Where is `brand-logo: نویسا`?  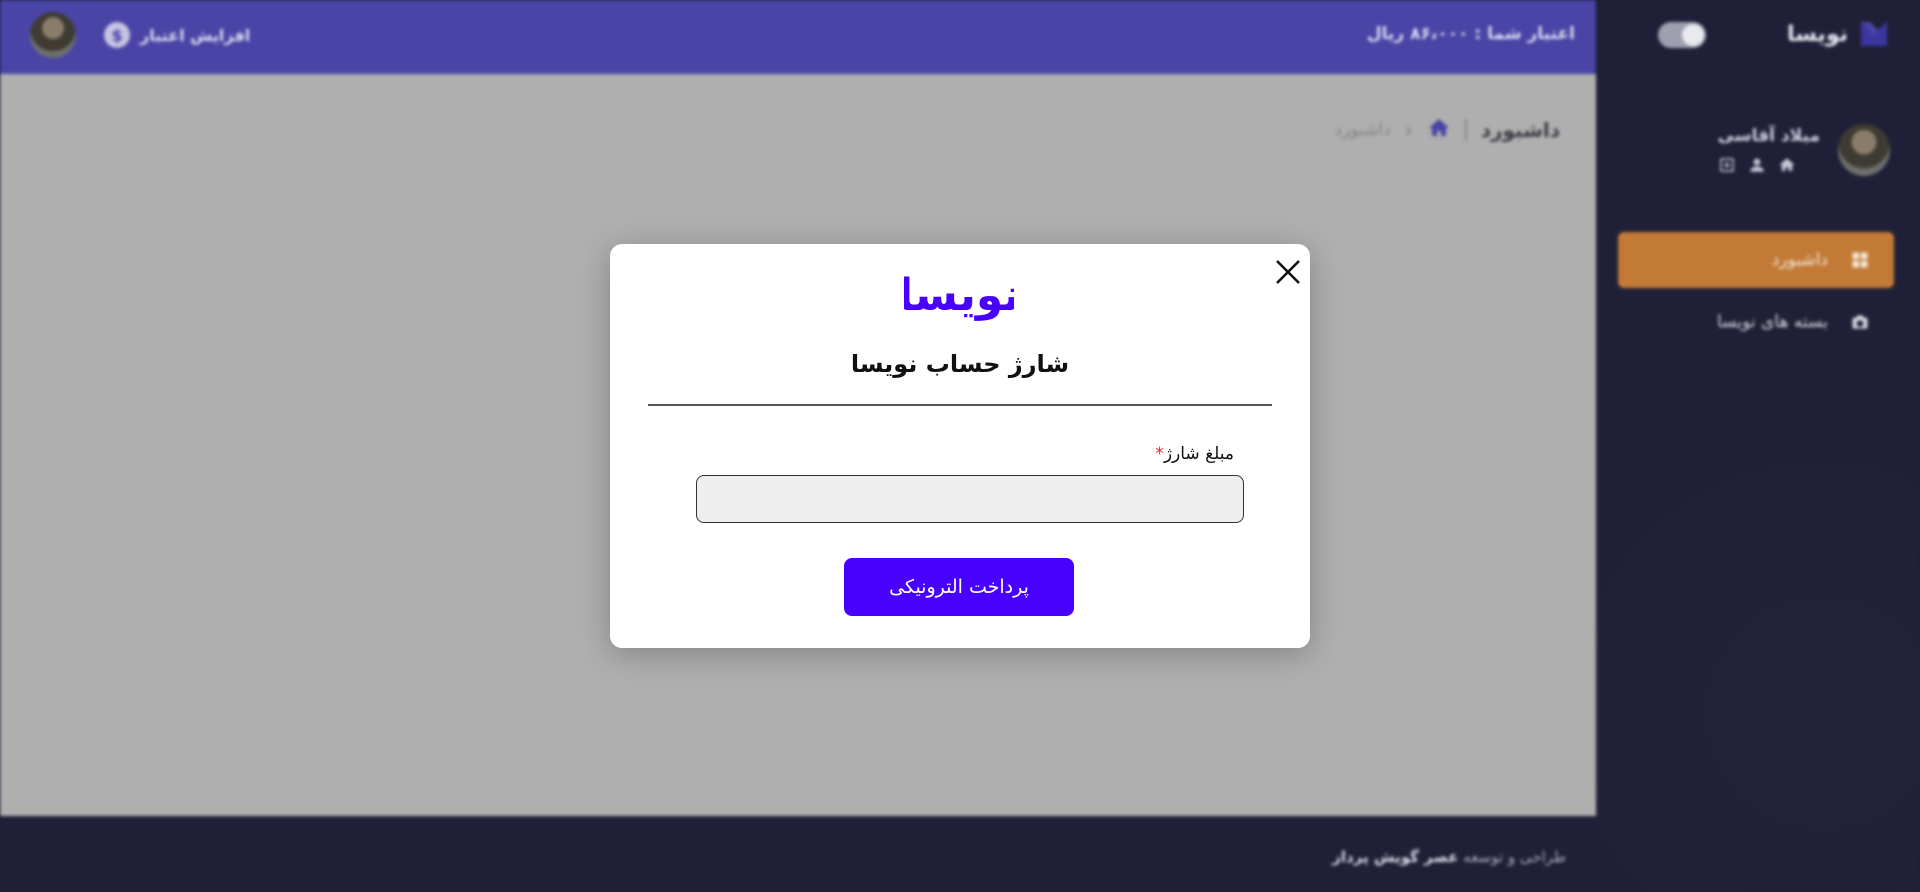
brand-logo: نویسا is located at coordinates (959, 296).